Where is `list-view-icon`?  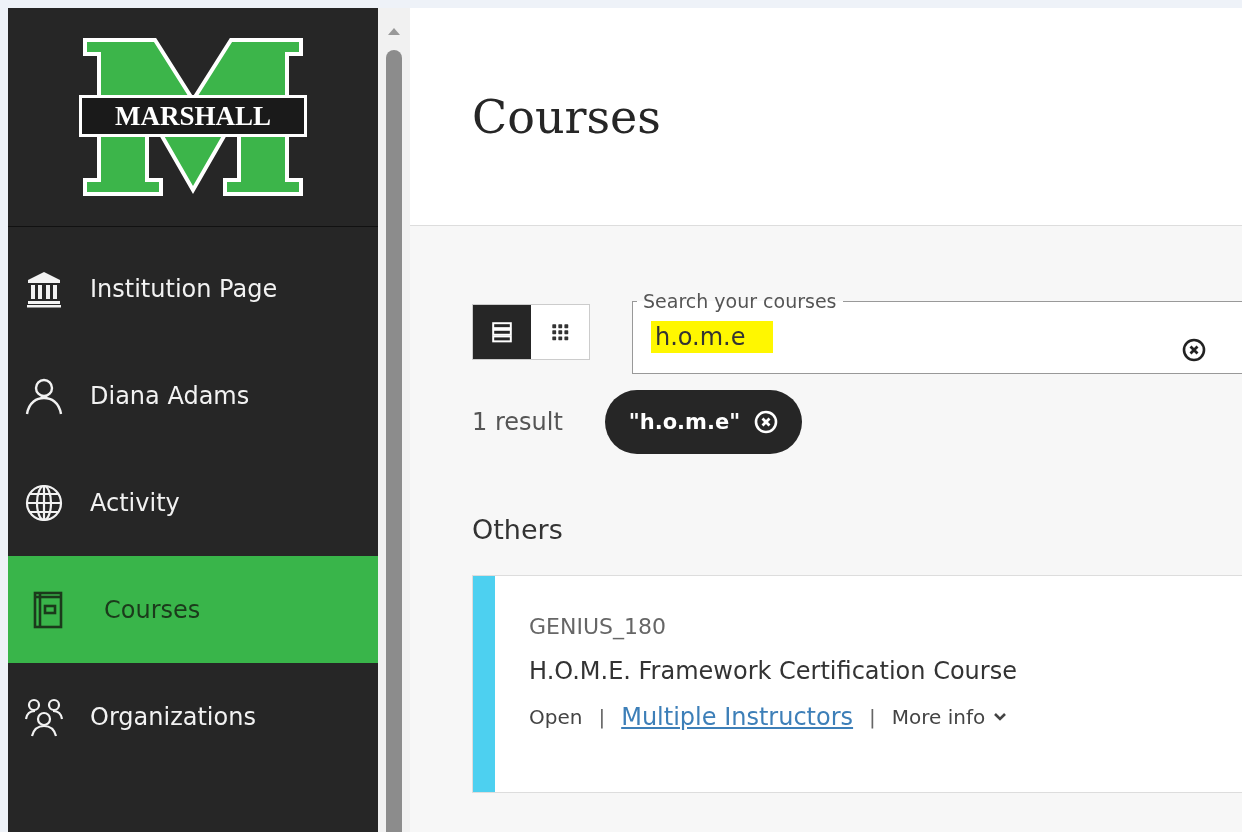
list-view-icon is located at coordinates (502, 332).